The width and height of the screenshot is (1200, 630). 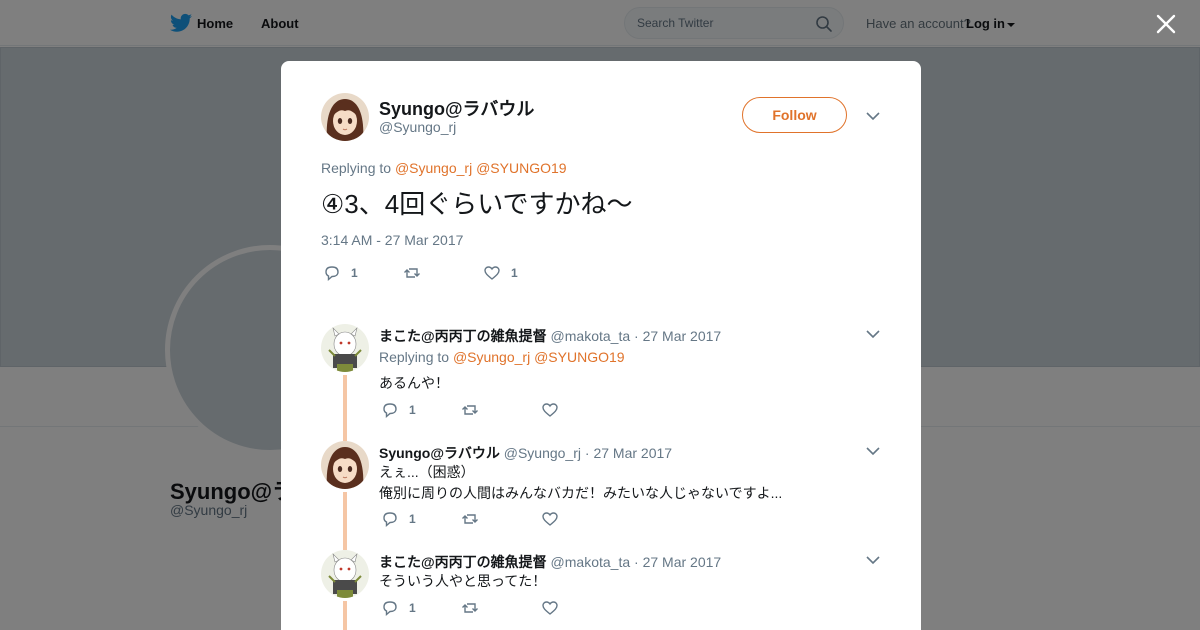 What do you see at coordinates (392, 240) in the screenshot?
I see `tweet-timestamp: 3:14 AM - 27 Mar 2017` at bounding box center [392, 240].